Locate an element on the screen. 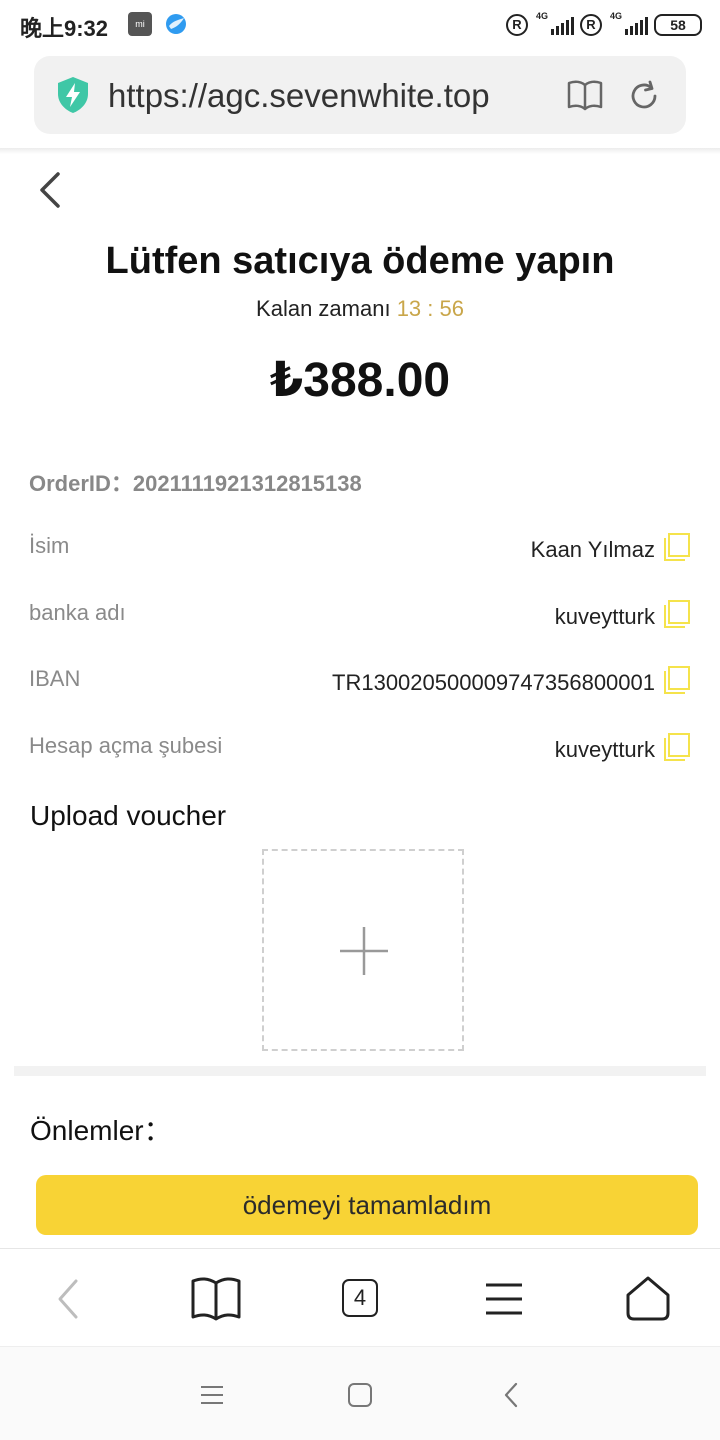 The width and height of the screenshot is (720, 1440). page-title: Lütfen satıcıya ödeme yapın is located at coordinates (360, 261).